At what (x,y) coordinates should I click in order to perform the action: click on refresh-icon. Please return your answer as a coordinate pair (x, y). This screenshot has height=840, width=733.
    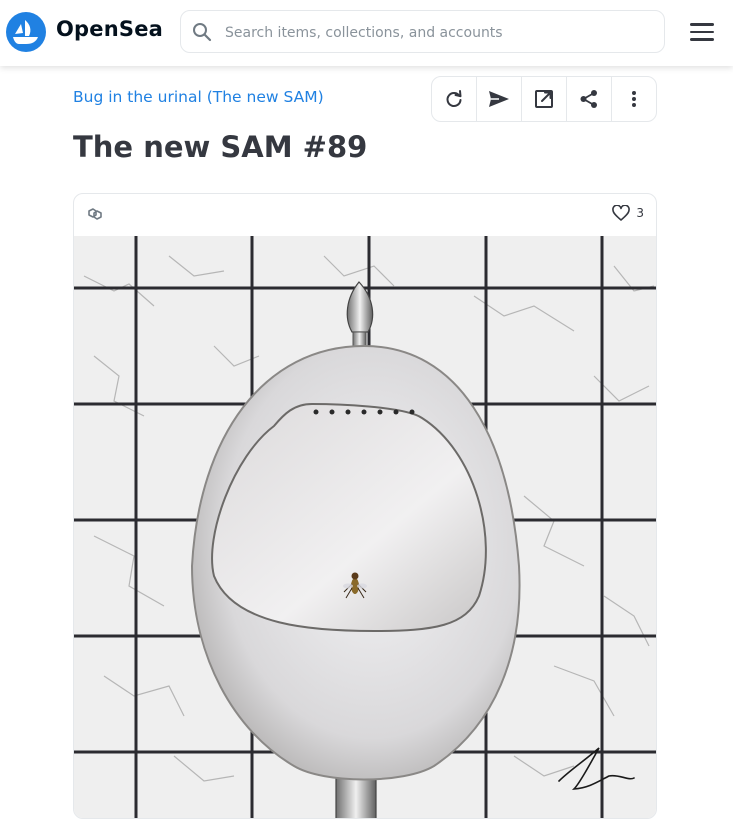
    Looking at the image, I should click on (454, 98).